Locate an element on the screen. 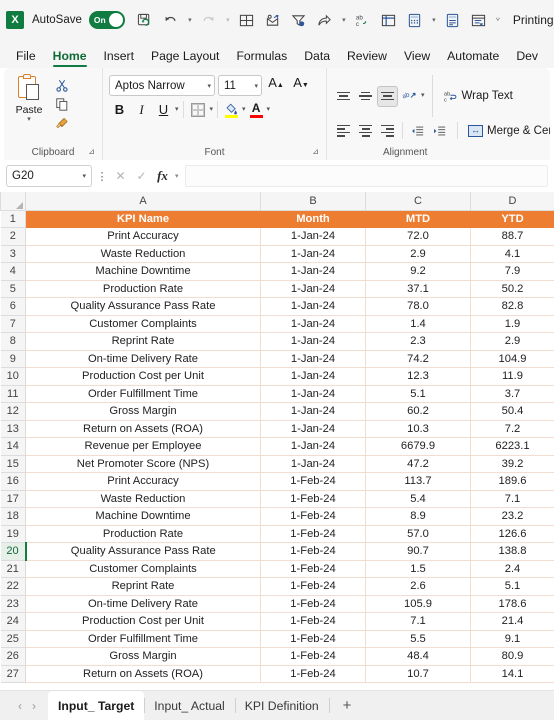  cell-C27: 10.7 is located at coordinates (418, 674).